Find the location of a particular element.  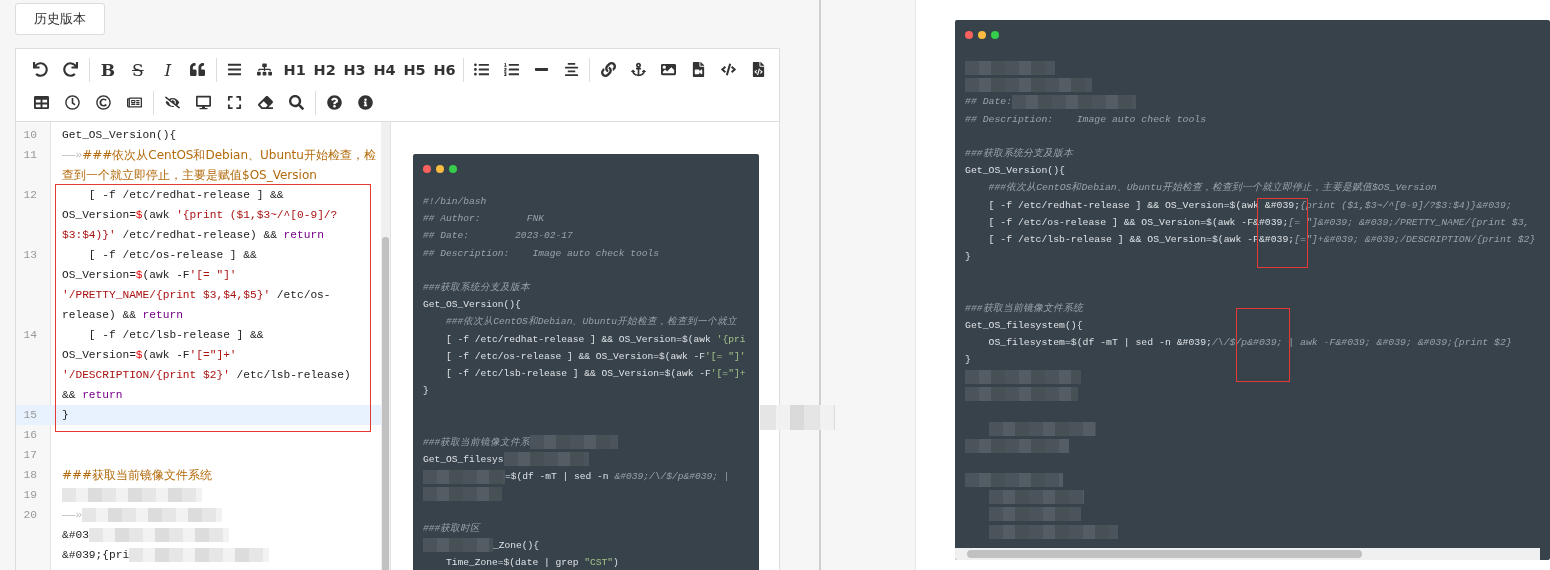

code-file-icon is located at coordinates (758, 69).